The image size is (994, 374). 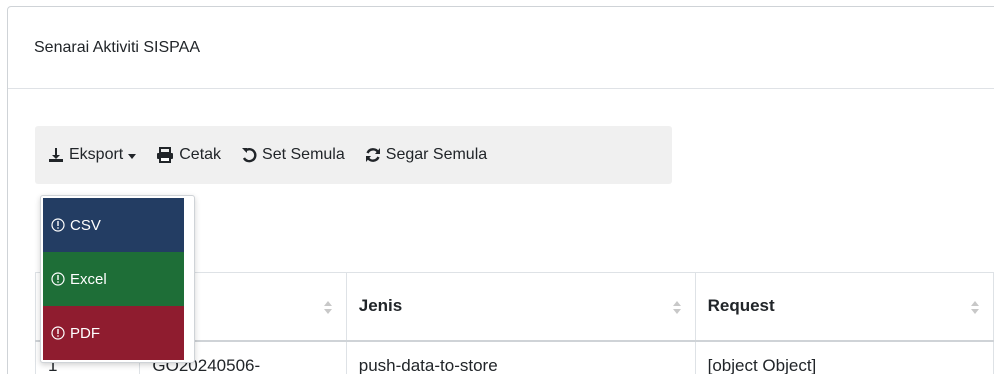 What do you see at coordinates (303, 154) in the screenshot?
I see `reset-label: Set Semula` at bounding box center [303, 154].